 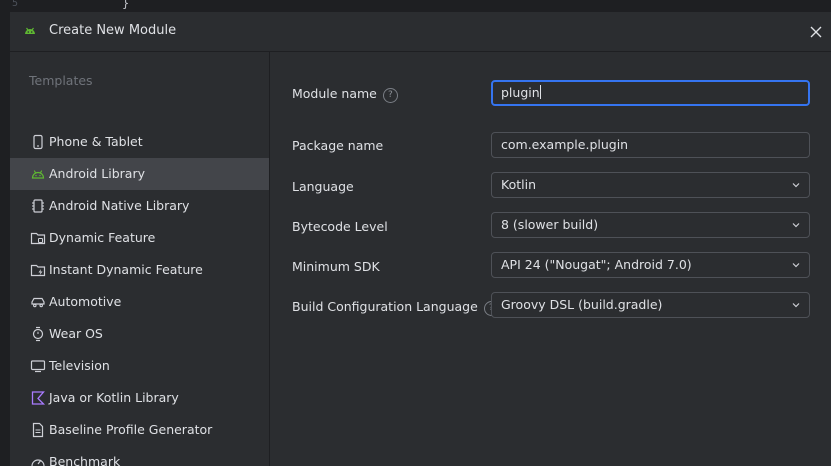 I want to click on bytecode-level-value: 8 (slower build), so click(x=550, y=224).